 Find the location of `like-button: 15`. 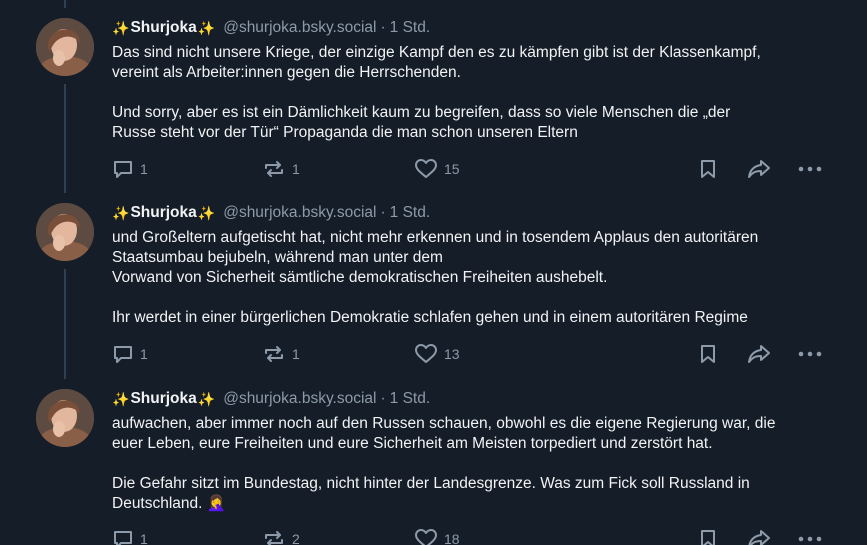

like-button: 15 is located at coordinates (437, 169).